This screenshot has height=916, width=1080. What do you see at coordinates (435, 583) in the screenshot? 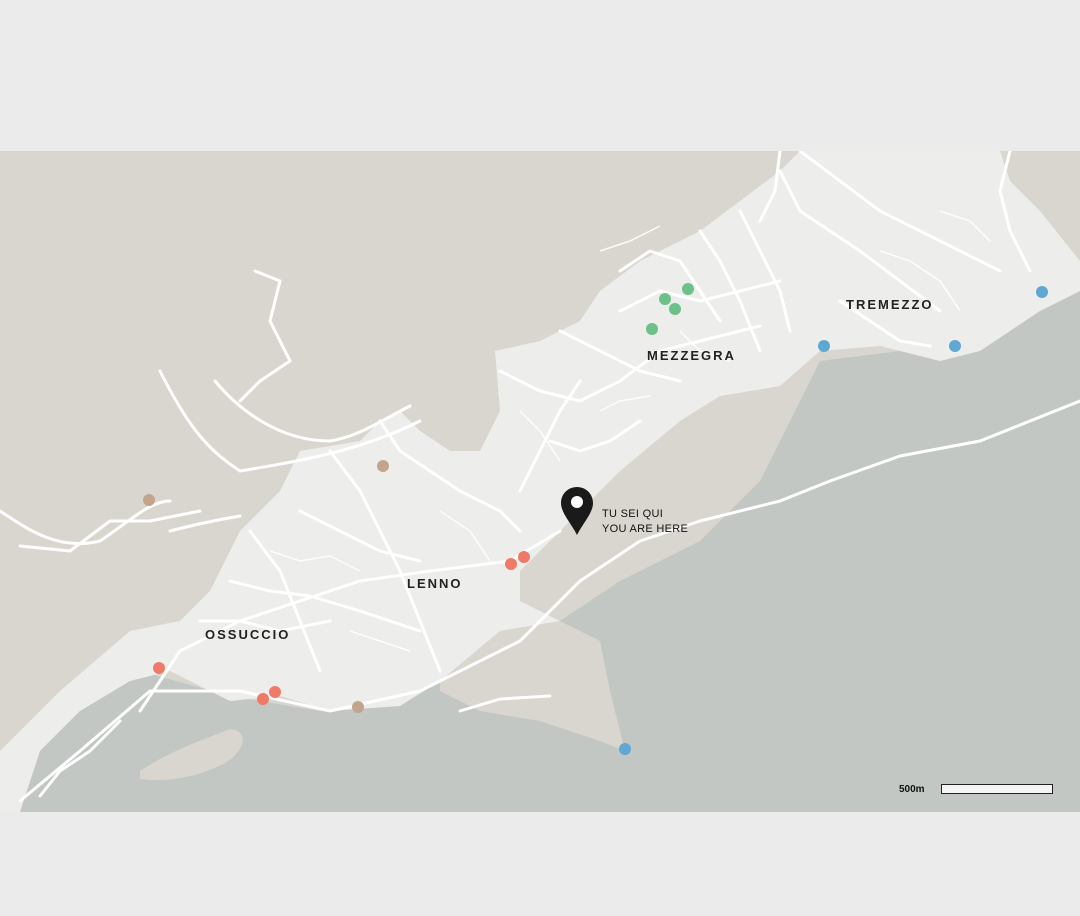
I see `town-label-lenno: LENNO` at bounding box center [435, 583].